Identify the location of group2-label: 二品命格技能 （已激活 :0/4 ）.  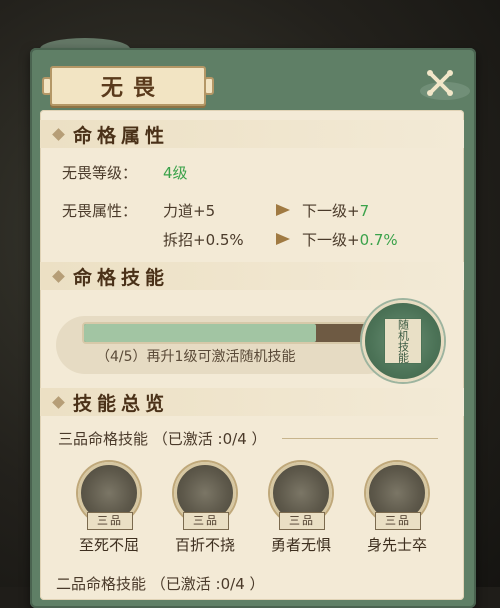
(160, 584).